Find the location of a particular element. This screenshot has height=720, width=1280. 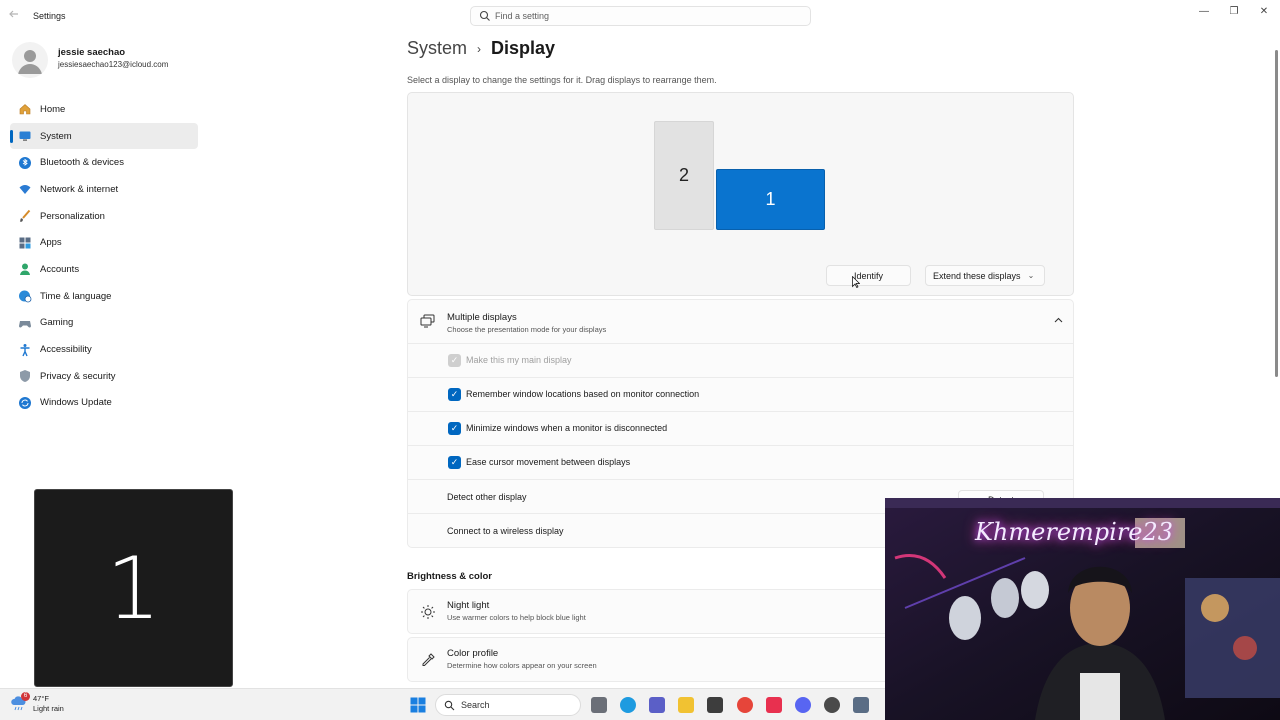

edge-browser-icon is located at coordinates (628, 705).